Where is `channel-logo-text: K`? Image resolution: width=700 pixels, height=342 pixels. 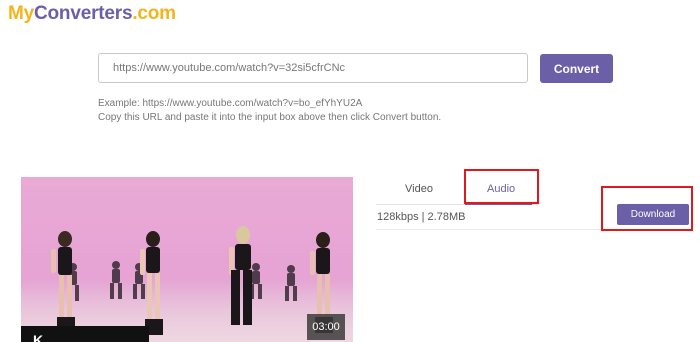
channel-logo-text: K is located at coordinates (38, 337).